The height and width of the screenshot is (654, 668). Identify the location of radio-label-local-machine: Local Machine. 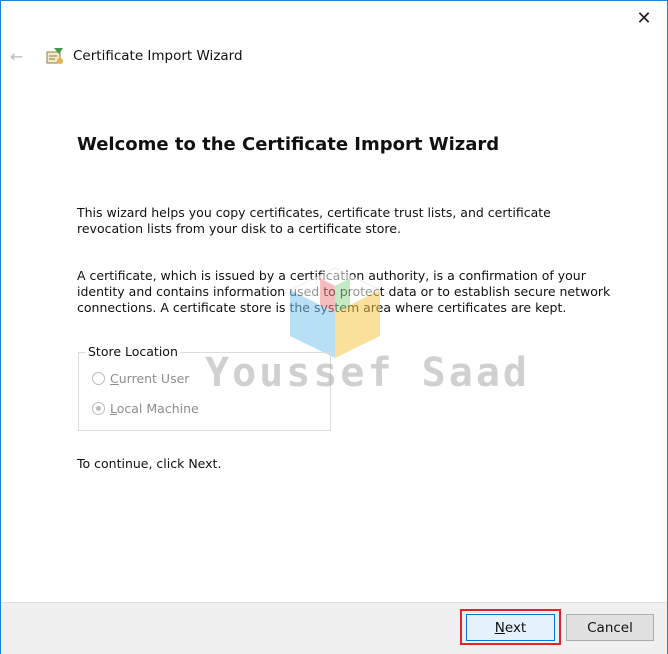
(154, 408).